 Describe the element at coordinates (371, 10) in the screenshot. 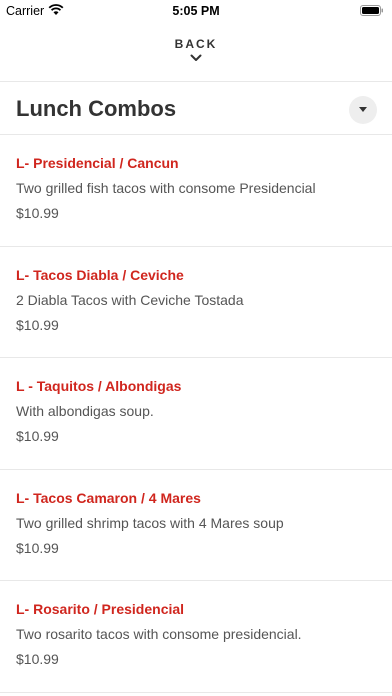

I see `battery-icon` at that location.